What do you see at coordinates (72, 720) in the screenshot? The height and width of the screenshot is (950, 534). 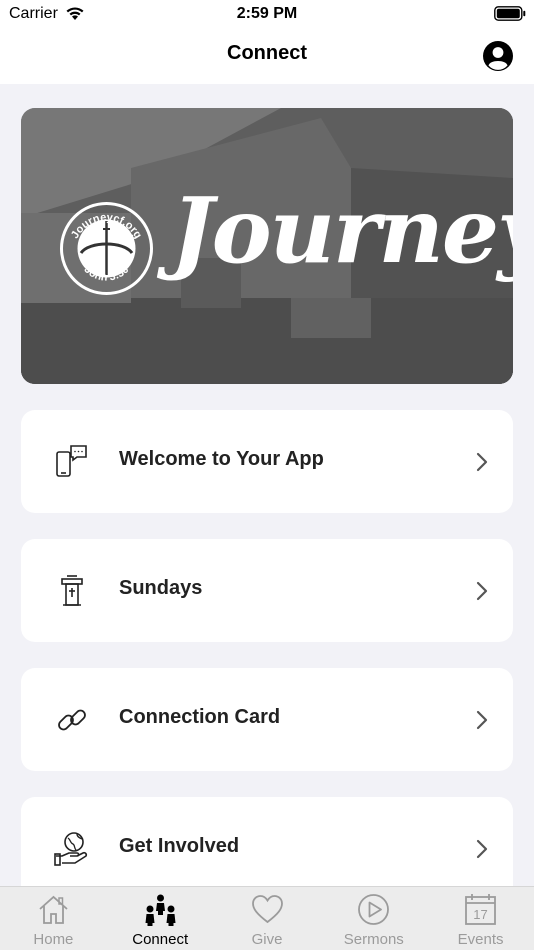 I see `link-icon` at bounding box center [72, 720].